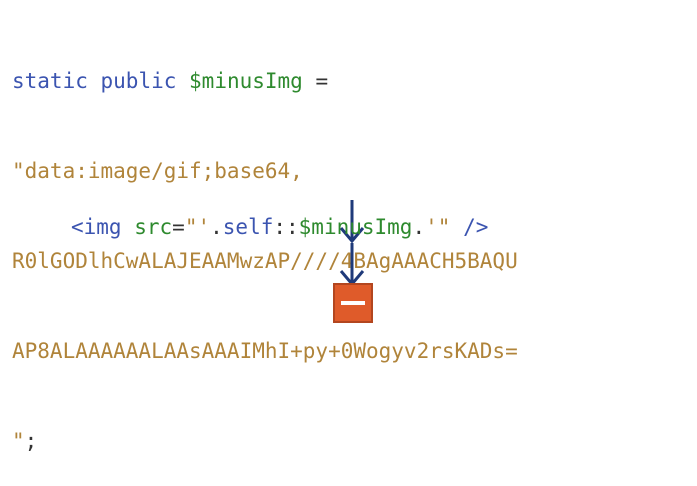 The image size is (697, 486). I want to click on img-src-attribute: src, so click(153, 227).